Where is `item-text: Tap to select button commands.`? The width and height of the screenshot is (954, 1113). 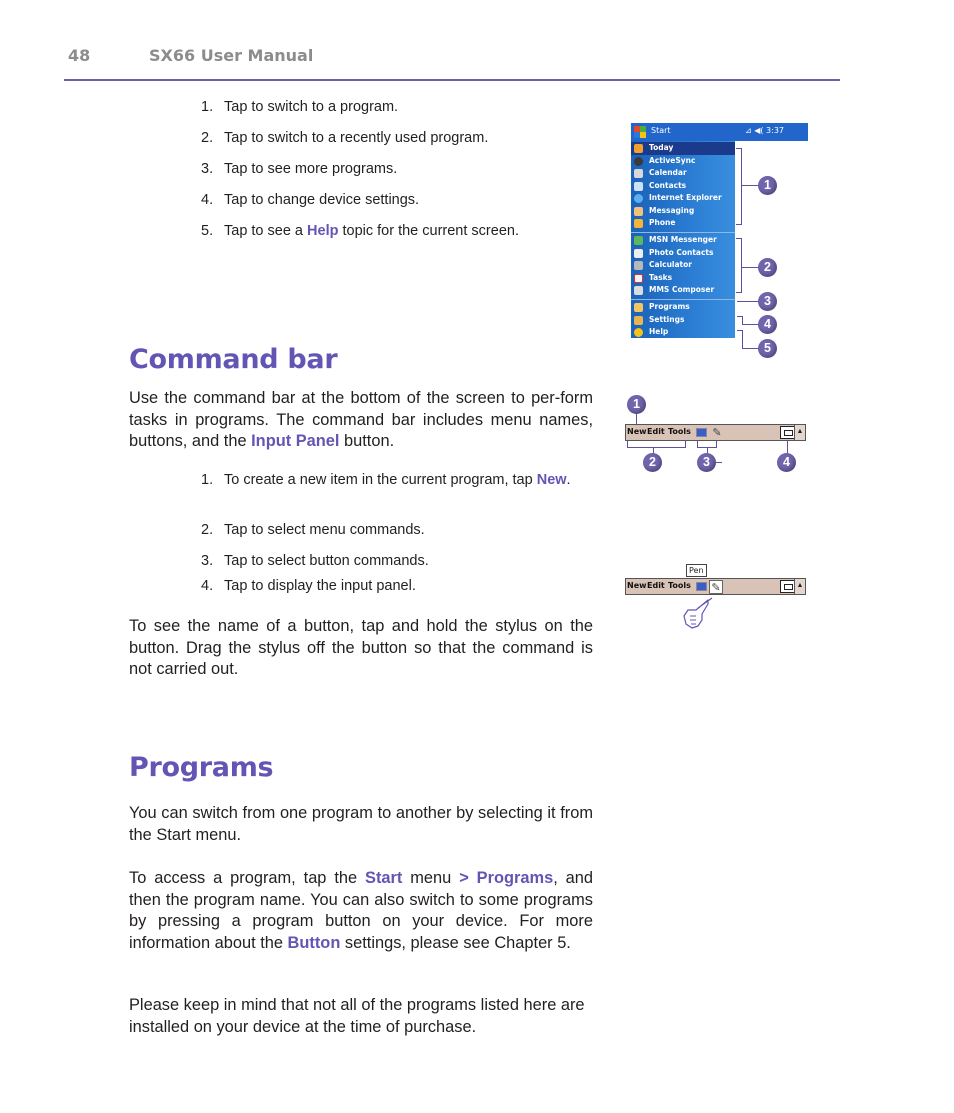
item-text: Tap to select button commands. is located at coordinates (326, 561).